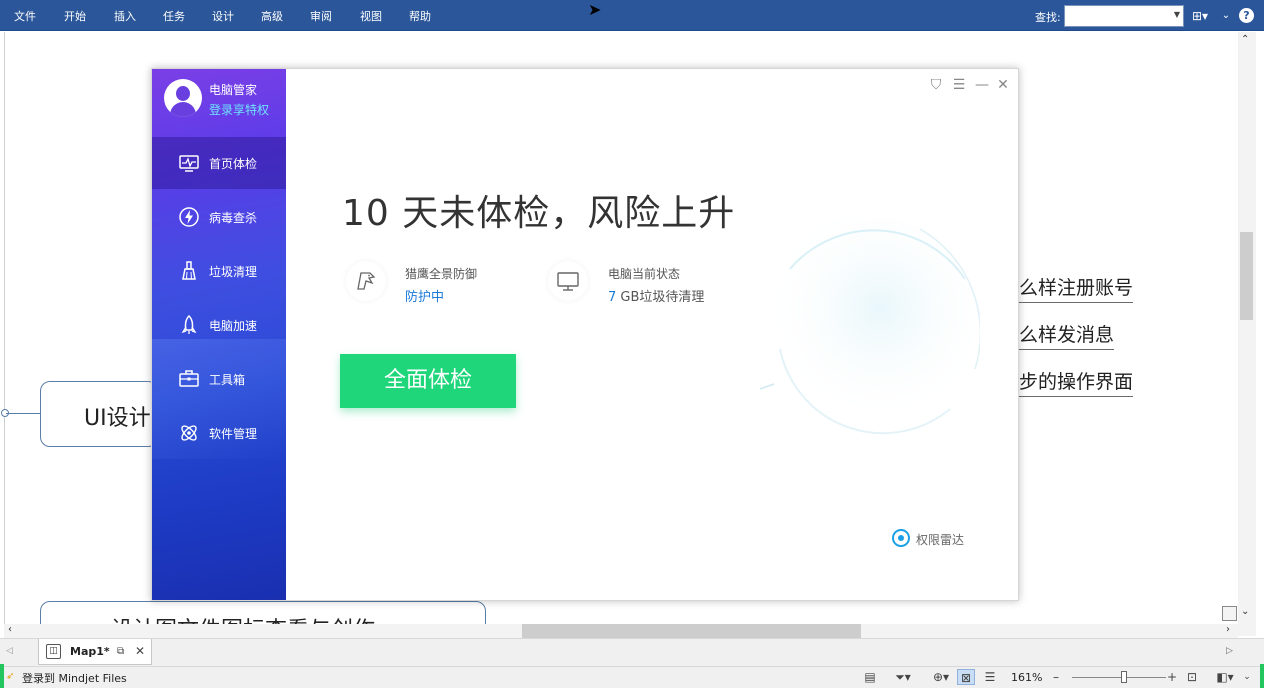 This screenshot has width=1264, height=688. Describe the element at coordinates (183, 109) in the screenshot. I see `avatar-body` at that location.